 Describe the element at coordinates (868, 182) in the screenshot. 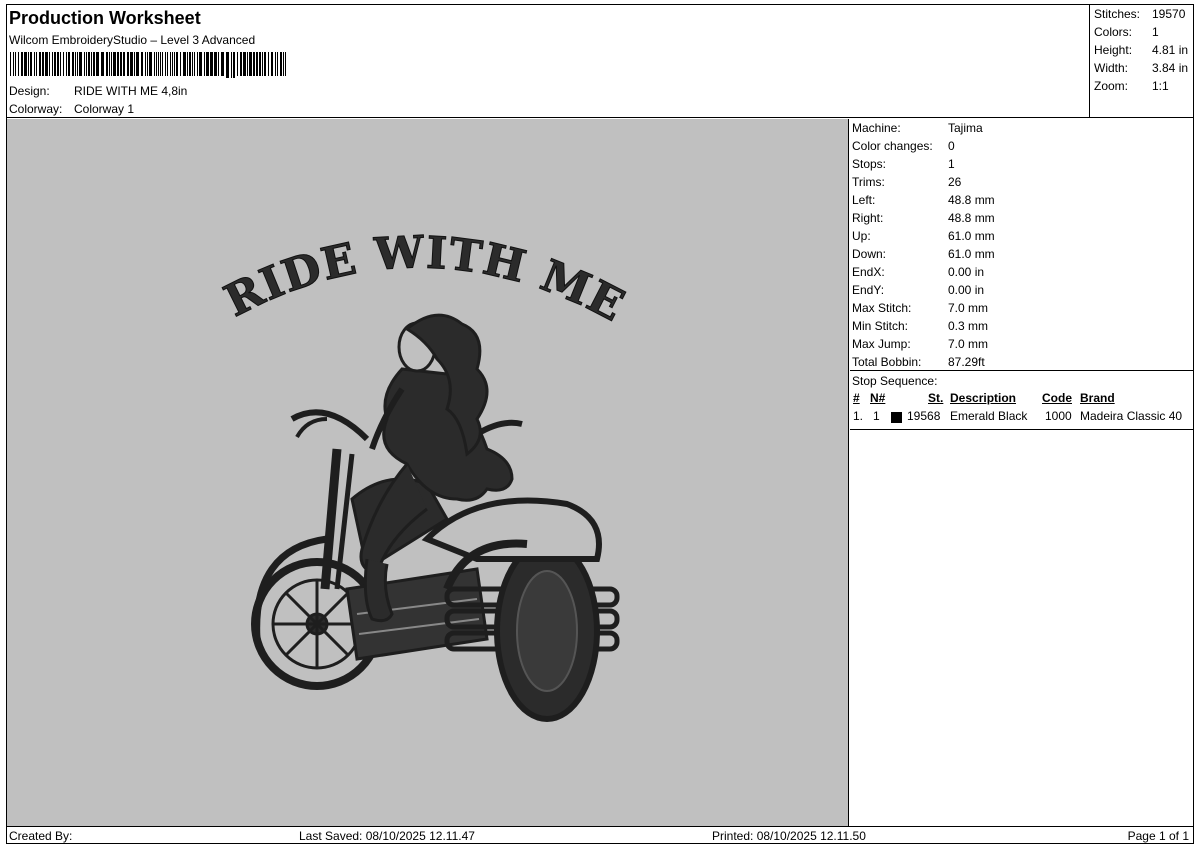

I see `trims-label: Trims:` at that location.